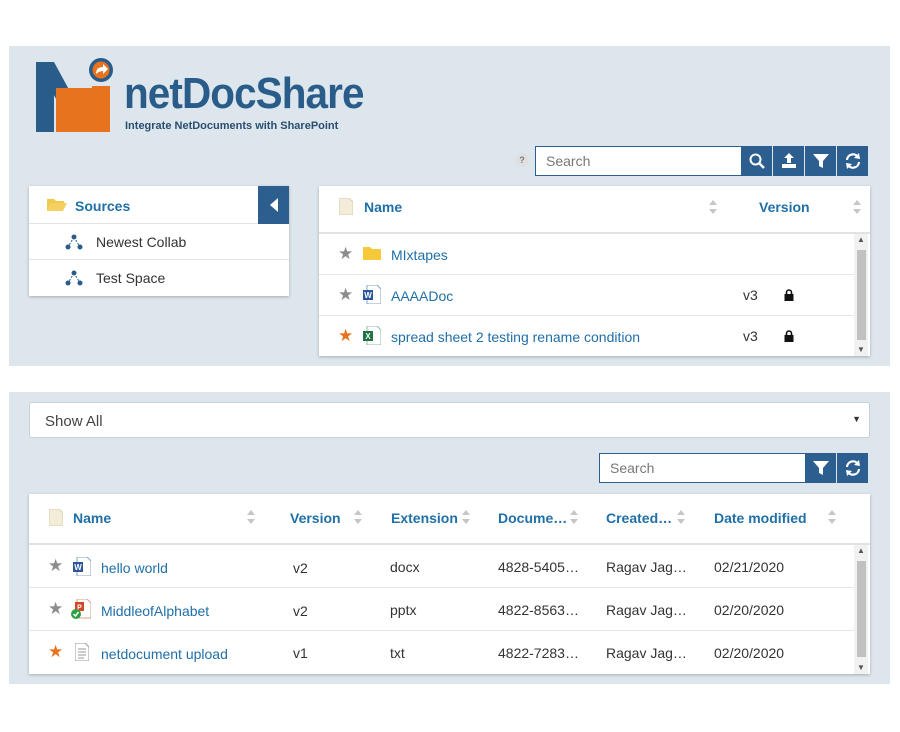 This screenshot has height=732, width=900. What do you see at coordinates (449, 420) in the screenshot?
I see `show-filter-select: Show All ▼` at bounding box center [449, 420].